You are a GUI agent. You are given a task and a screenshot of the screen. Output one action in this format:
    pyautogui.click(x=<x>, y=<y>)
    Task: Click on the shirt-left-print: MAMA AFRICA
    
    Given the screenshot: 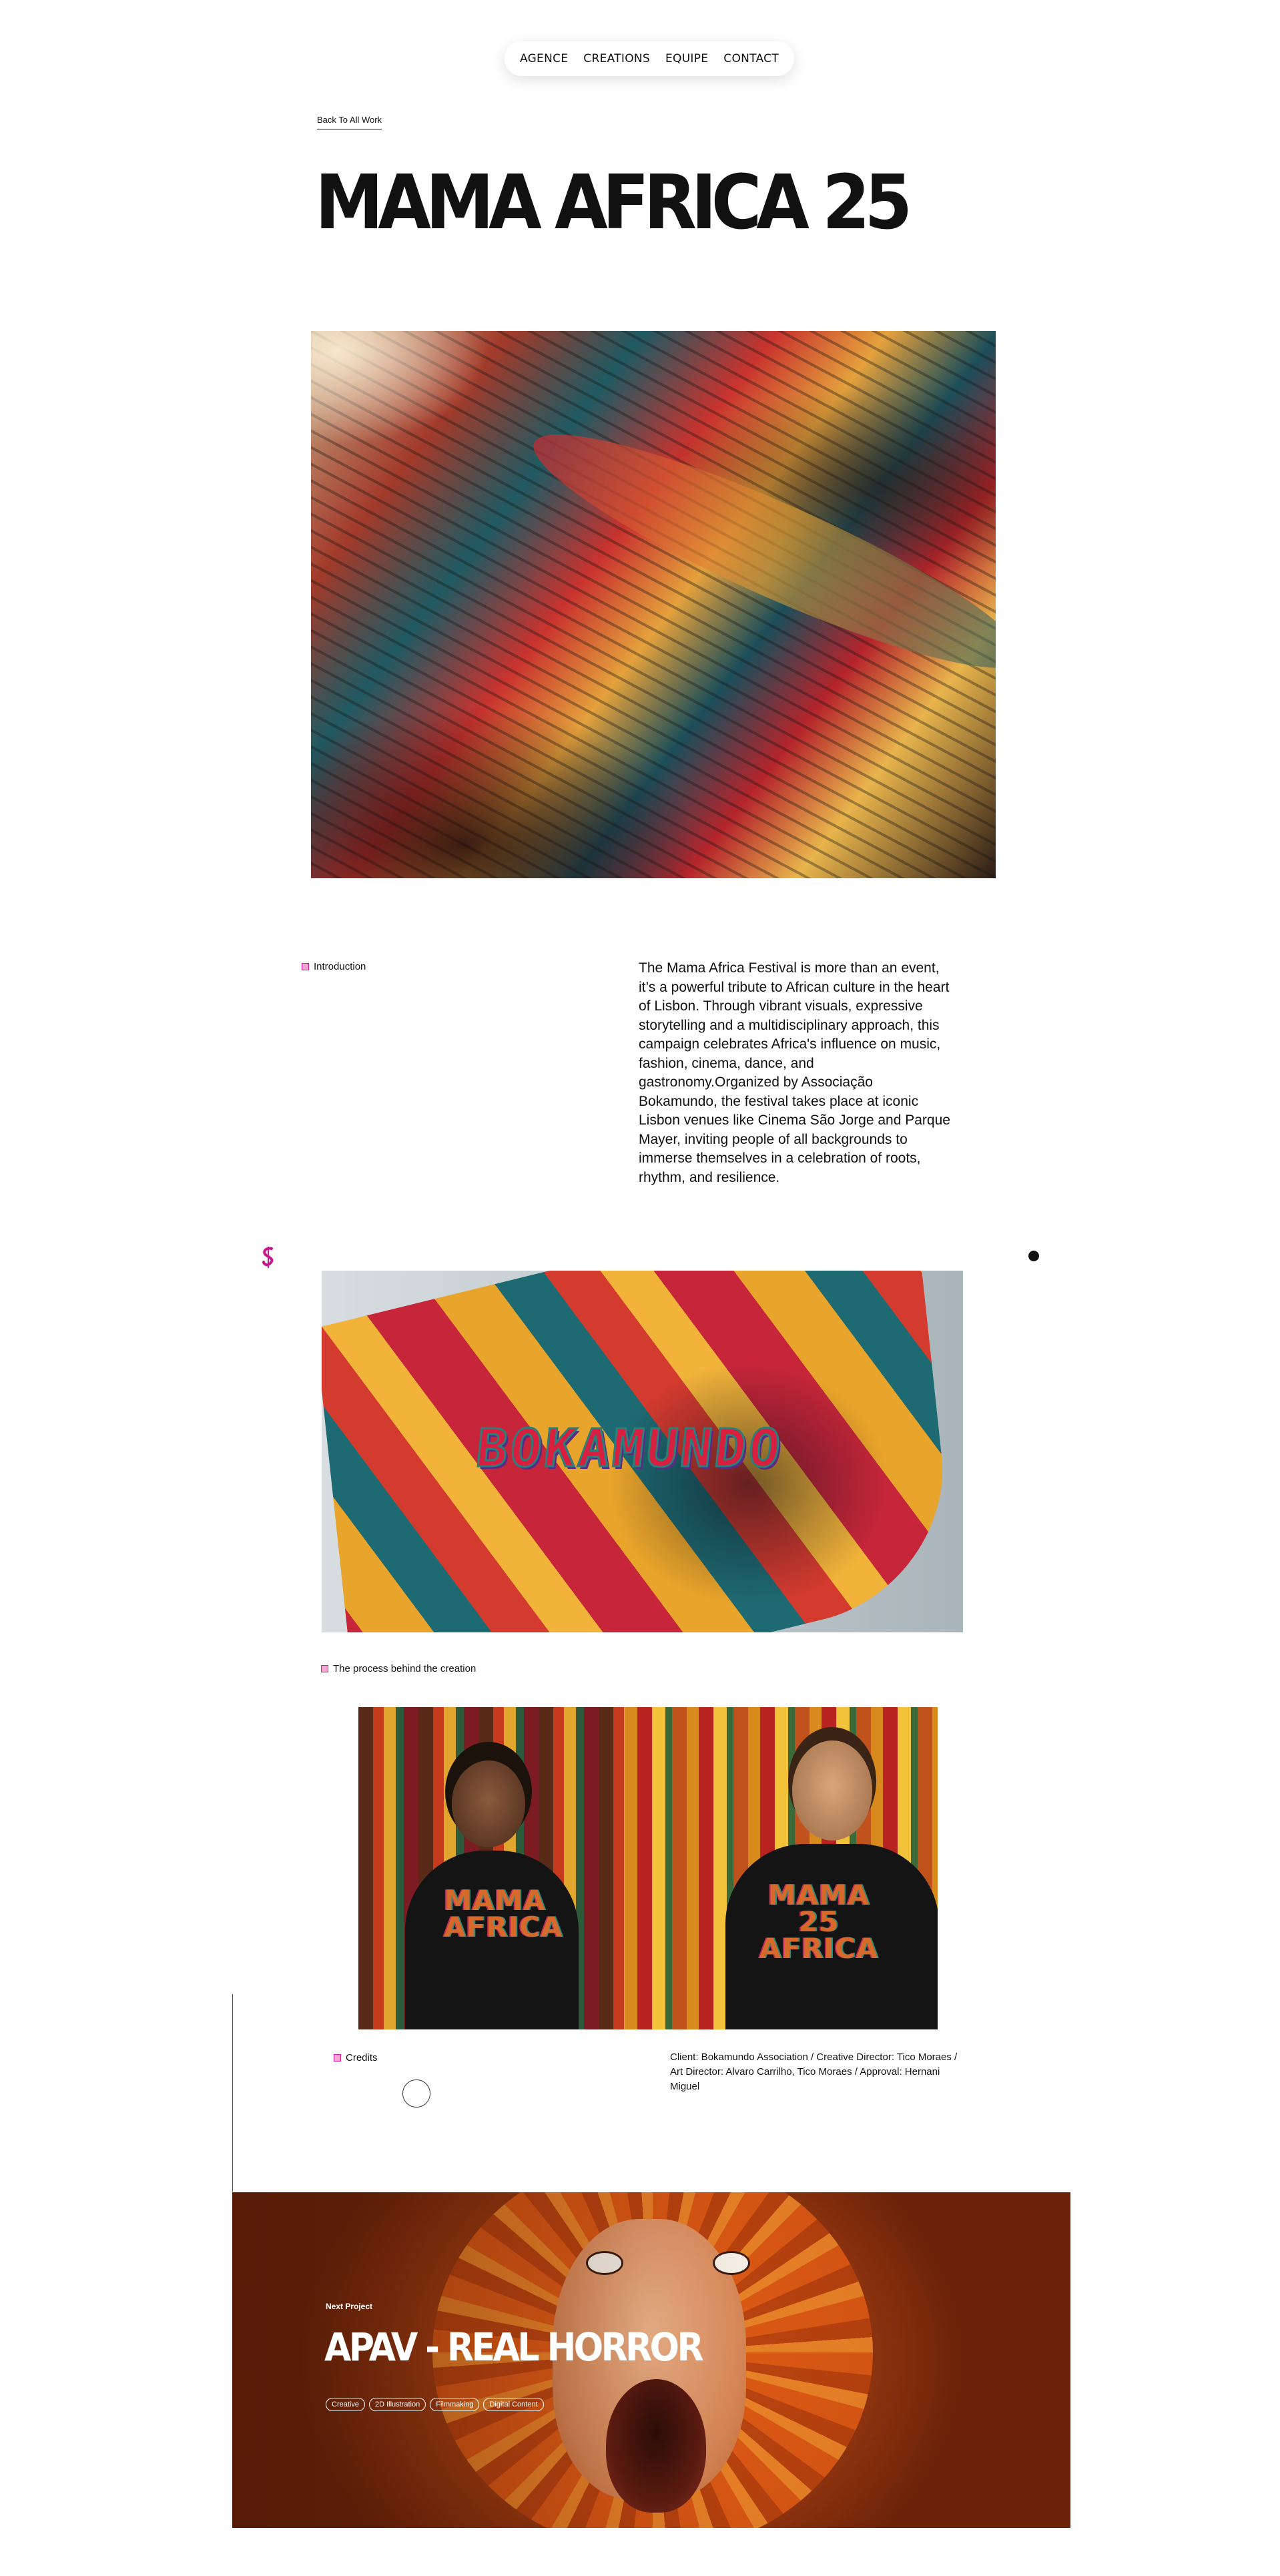 What is the action you would take?
    pyautogui.click(x=503, y=1913)
    